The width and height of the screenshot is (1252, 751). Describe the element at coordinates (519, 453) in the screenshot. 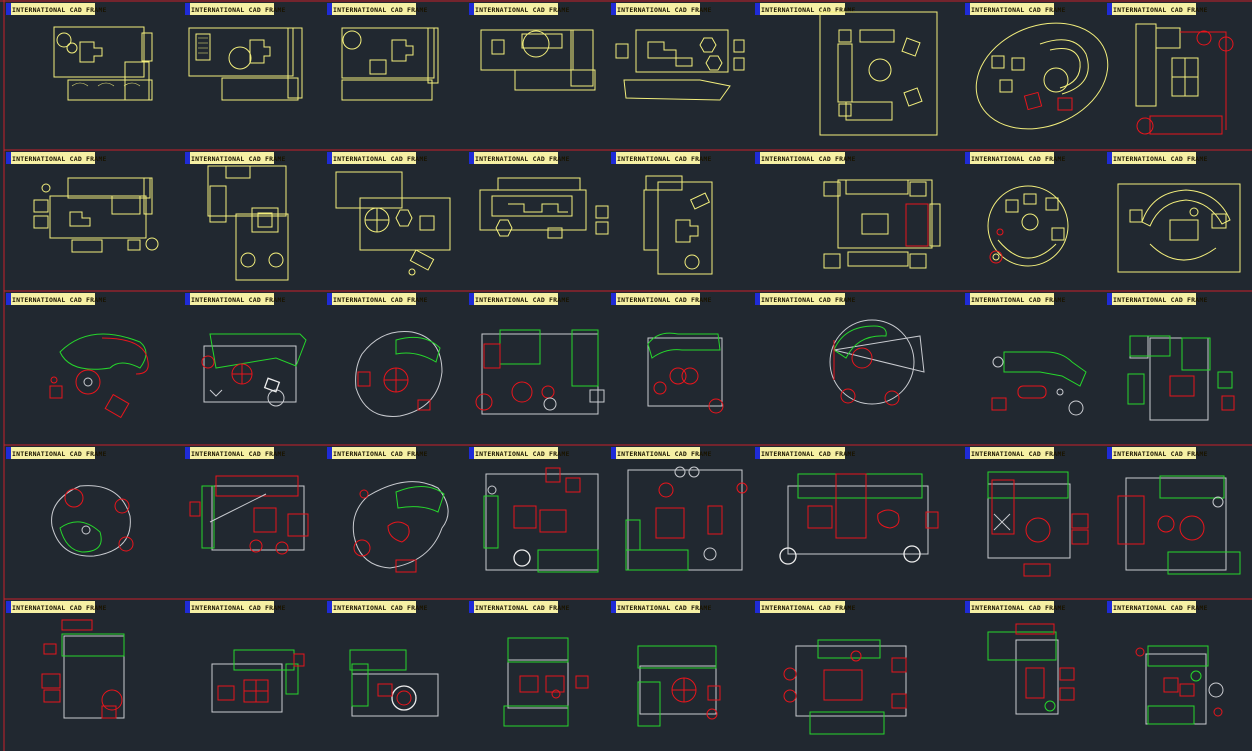

I see `frame-title-4-4: INTERNATIONAL CAD FRAME` at that location.